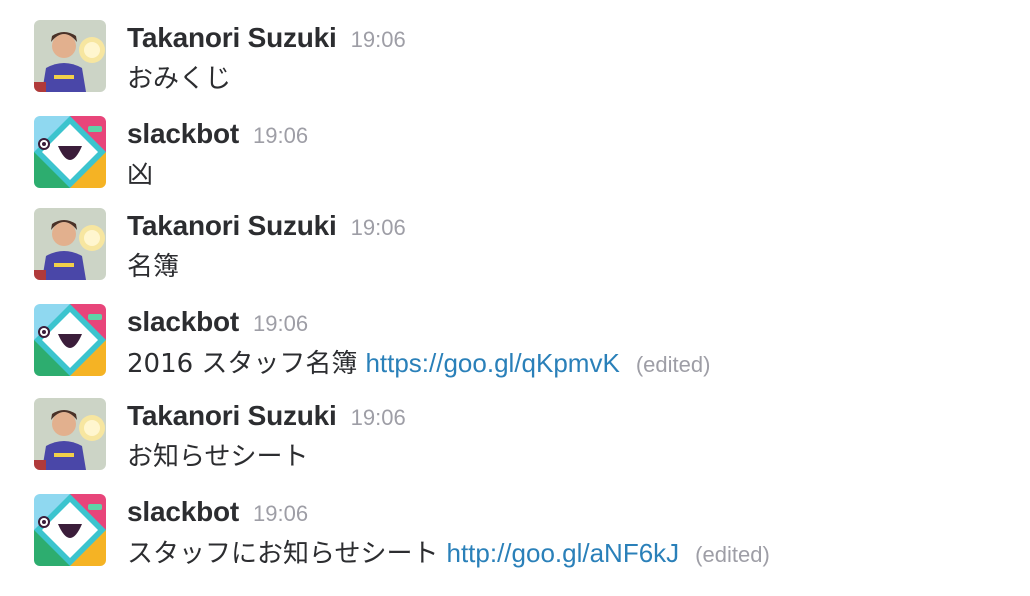 The height and width of the screenshot is (596, 1030). I want to click on message-body-text: おみくじ, so click(179, 79).